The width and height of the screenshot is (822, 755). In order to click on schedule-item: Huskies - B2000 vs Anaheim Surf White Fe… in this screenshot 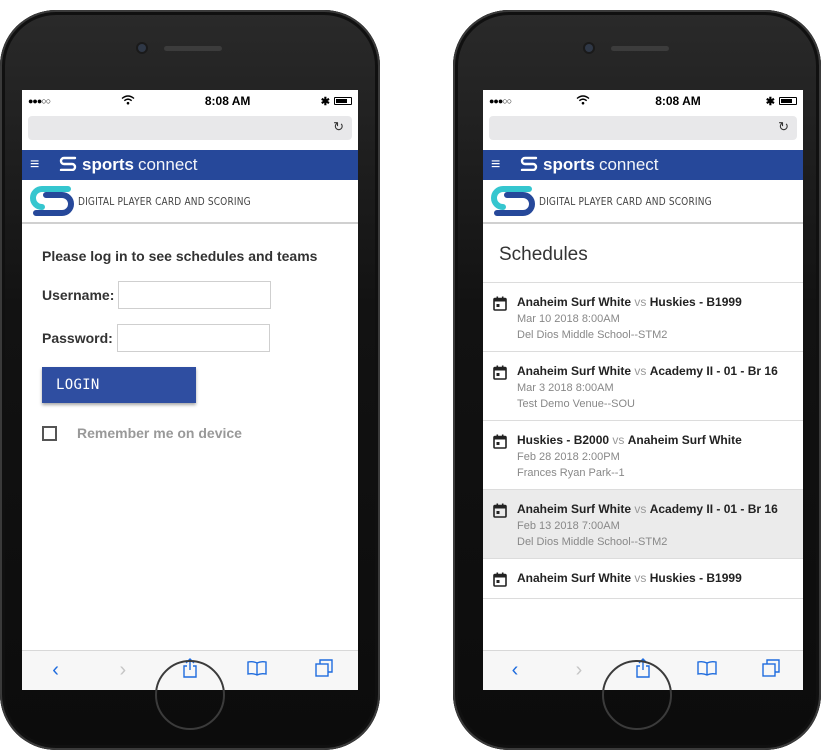, I will do `click(643, 455)`.